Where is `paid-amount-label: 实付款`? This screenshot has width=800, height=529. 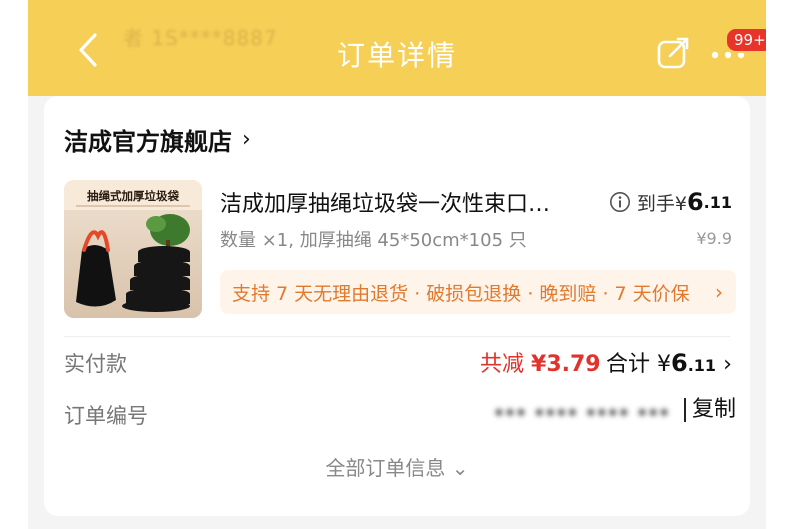 paid-amount-label: 实付款 is located at coordinates (95, 364).